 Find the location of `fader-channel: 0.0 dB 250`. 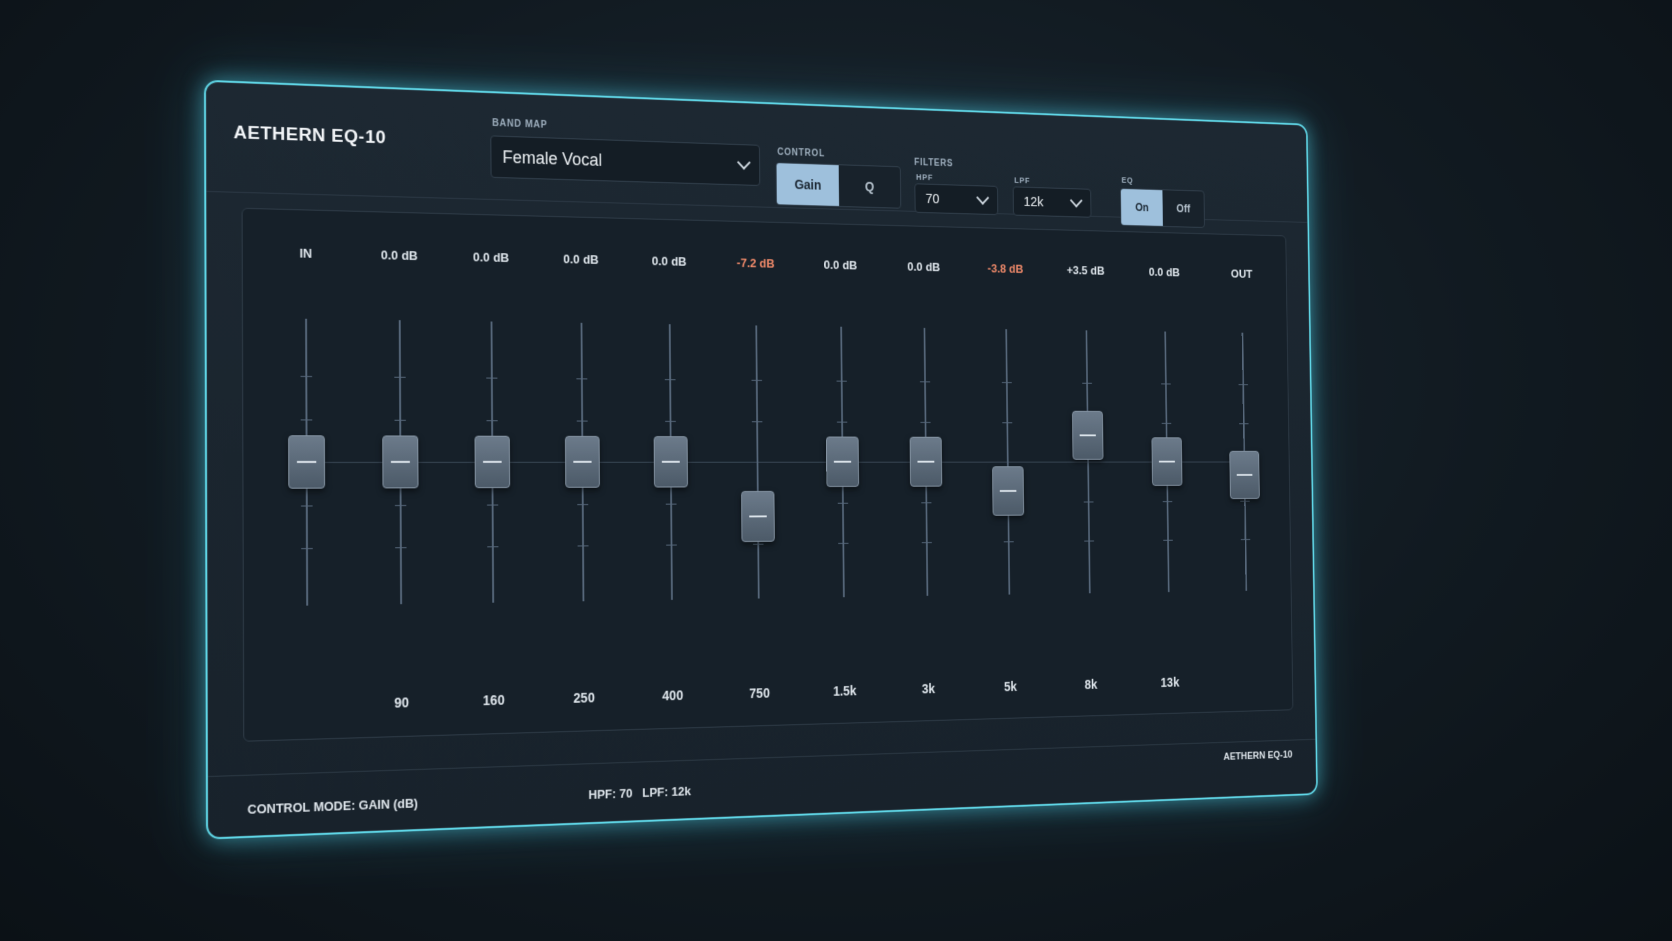

fader-channel: 0.0 dB 250 is located at coordinates (583, 474).